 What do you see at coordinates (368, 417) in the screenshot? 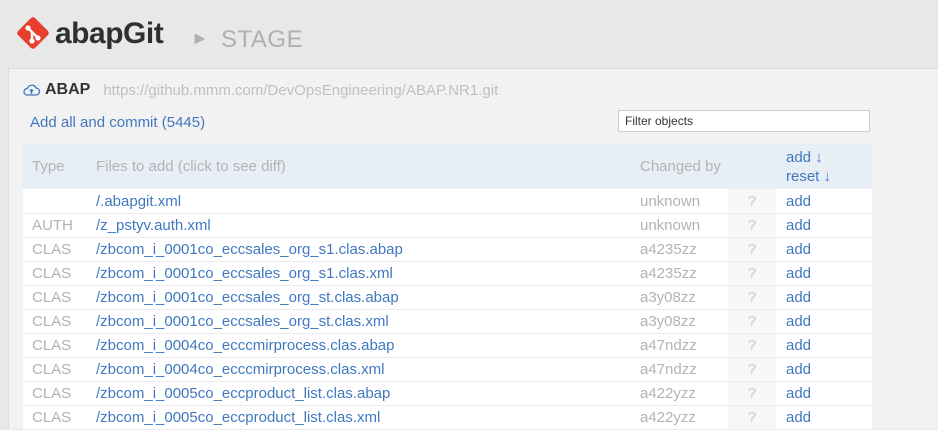
I see `row-file-link: /zbcom_i_0005co_eccproduct_list.clas.xml` at bounding box center [368, 417].